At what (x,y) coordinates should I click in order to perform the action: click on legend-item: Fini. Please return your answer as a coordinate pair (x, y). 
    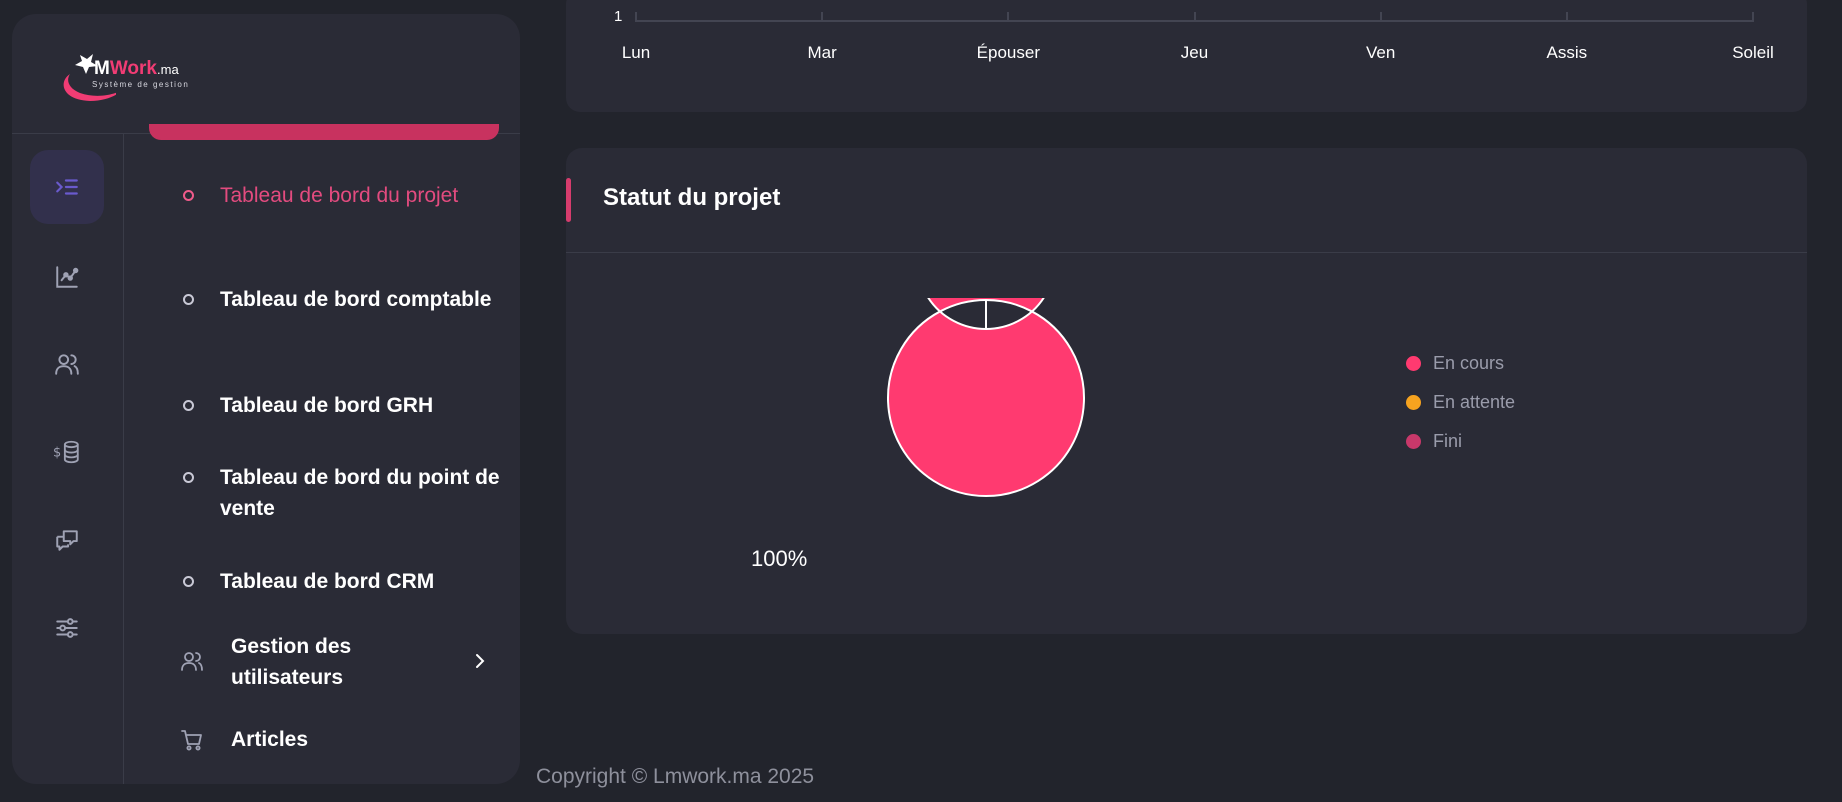
    Looking at the image, I should click on (1460, 441).